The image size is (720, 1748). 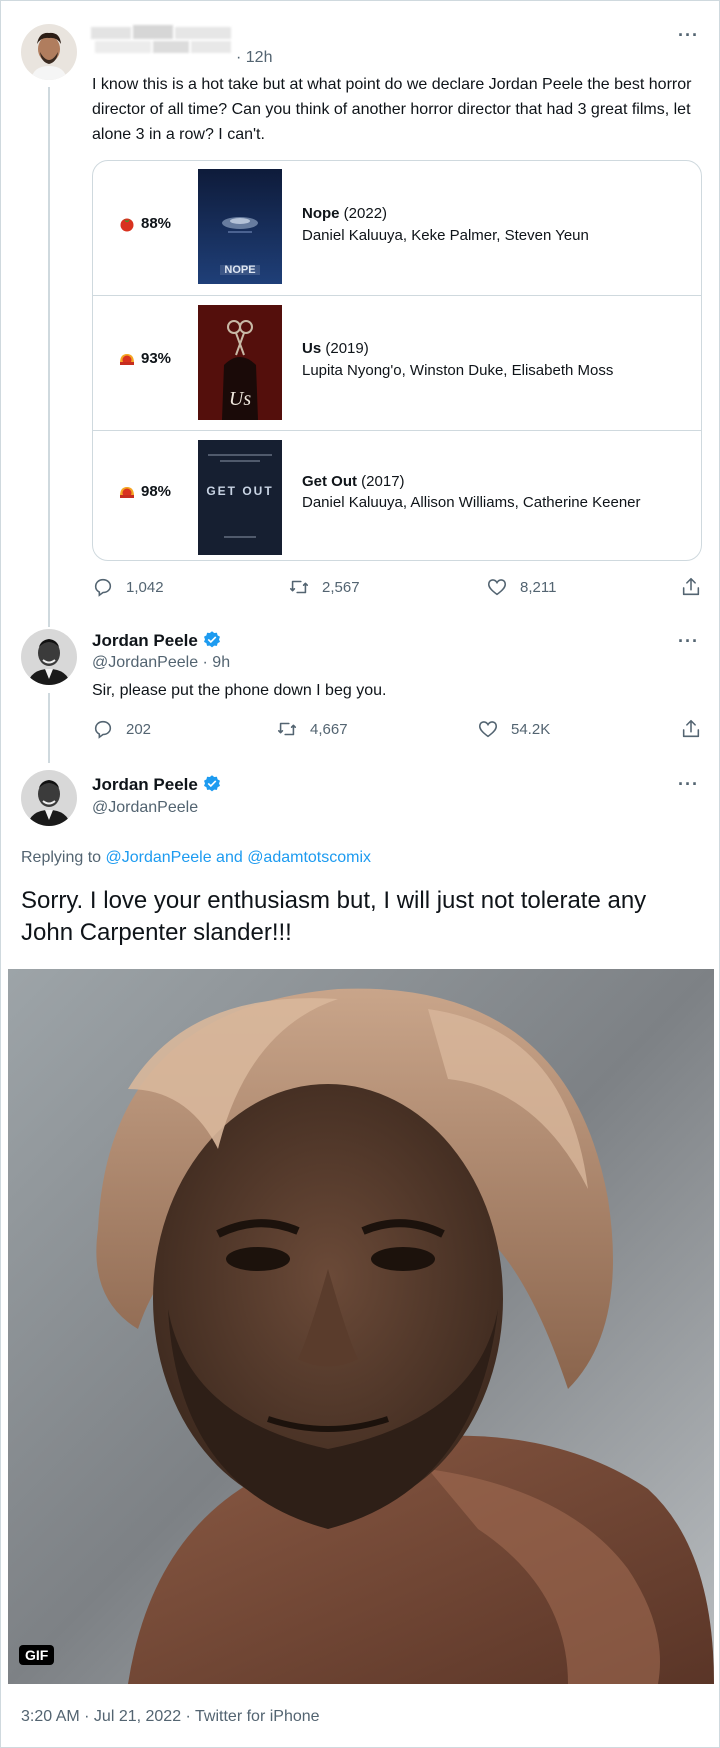 What do you see at coordinates (37, 1655) in the screenshot?
I see `gif-badge: GIF` at bounding box center [37, 1655].